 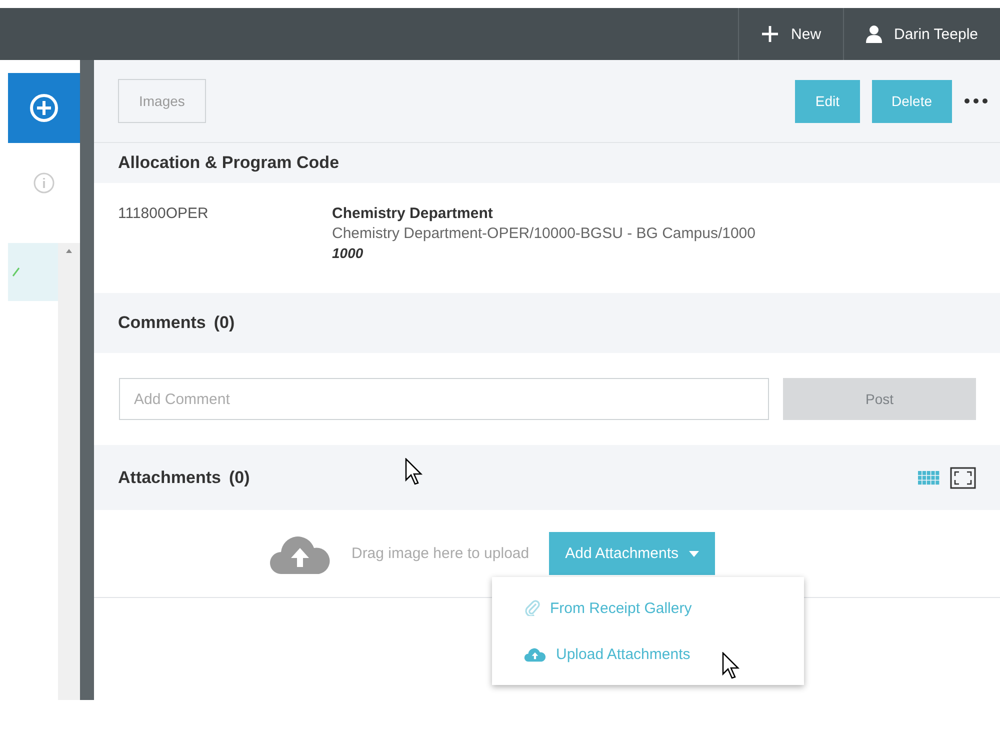 I want to click on comment-field: Add Comment, so click(x=444, y=399).